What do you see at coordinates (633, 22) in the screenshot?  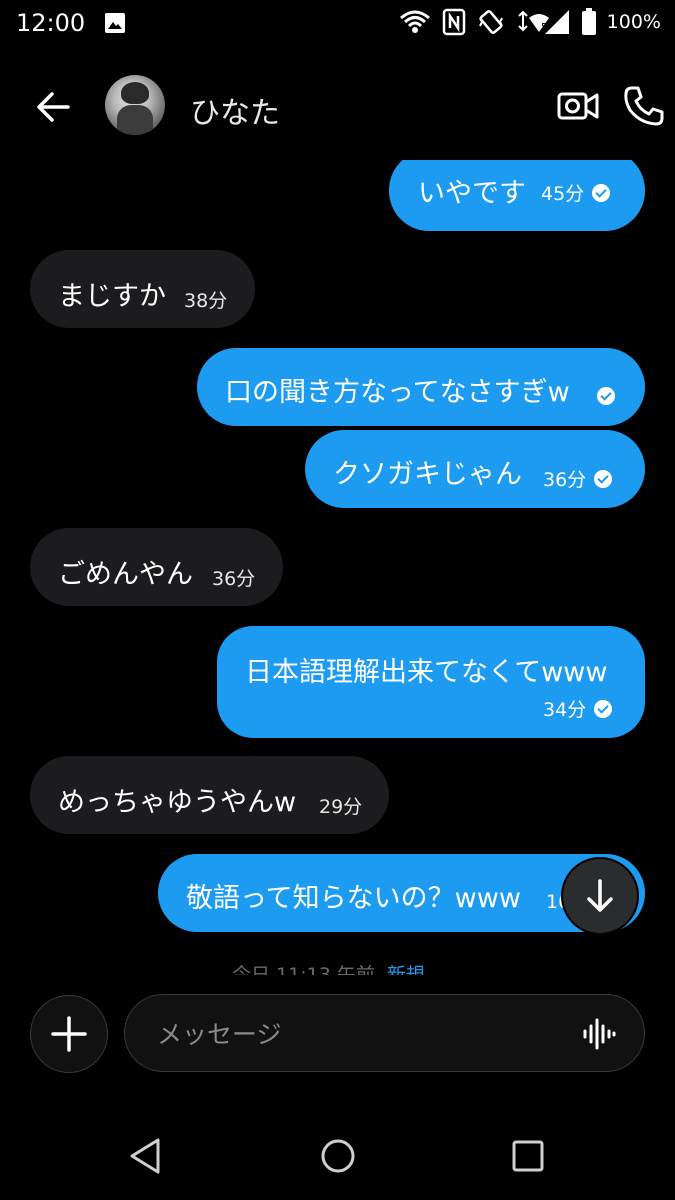 I see `battery-percent: 100%` at bounding box center [633, 22].